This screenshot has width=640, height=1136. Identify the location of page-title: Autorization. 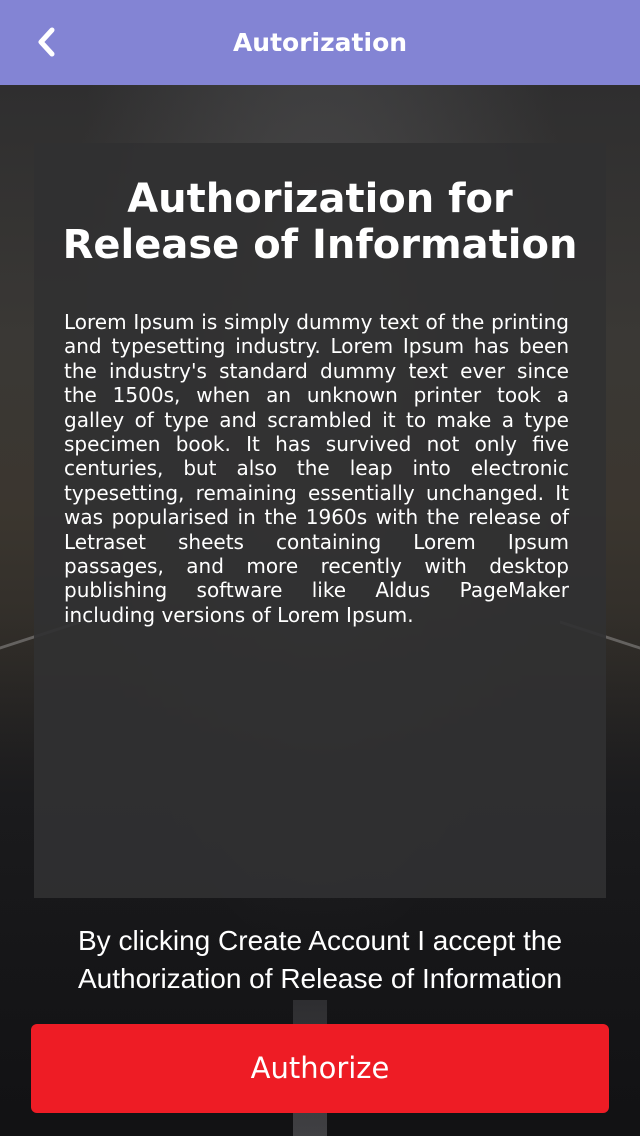
(320, 42).